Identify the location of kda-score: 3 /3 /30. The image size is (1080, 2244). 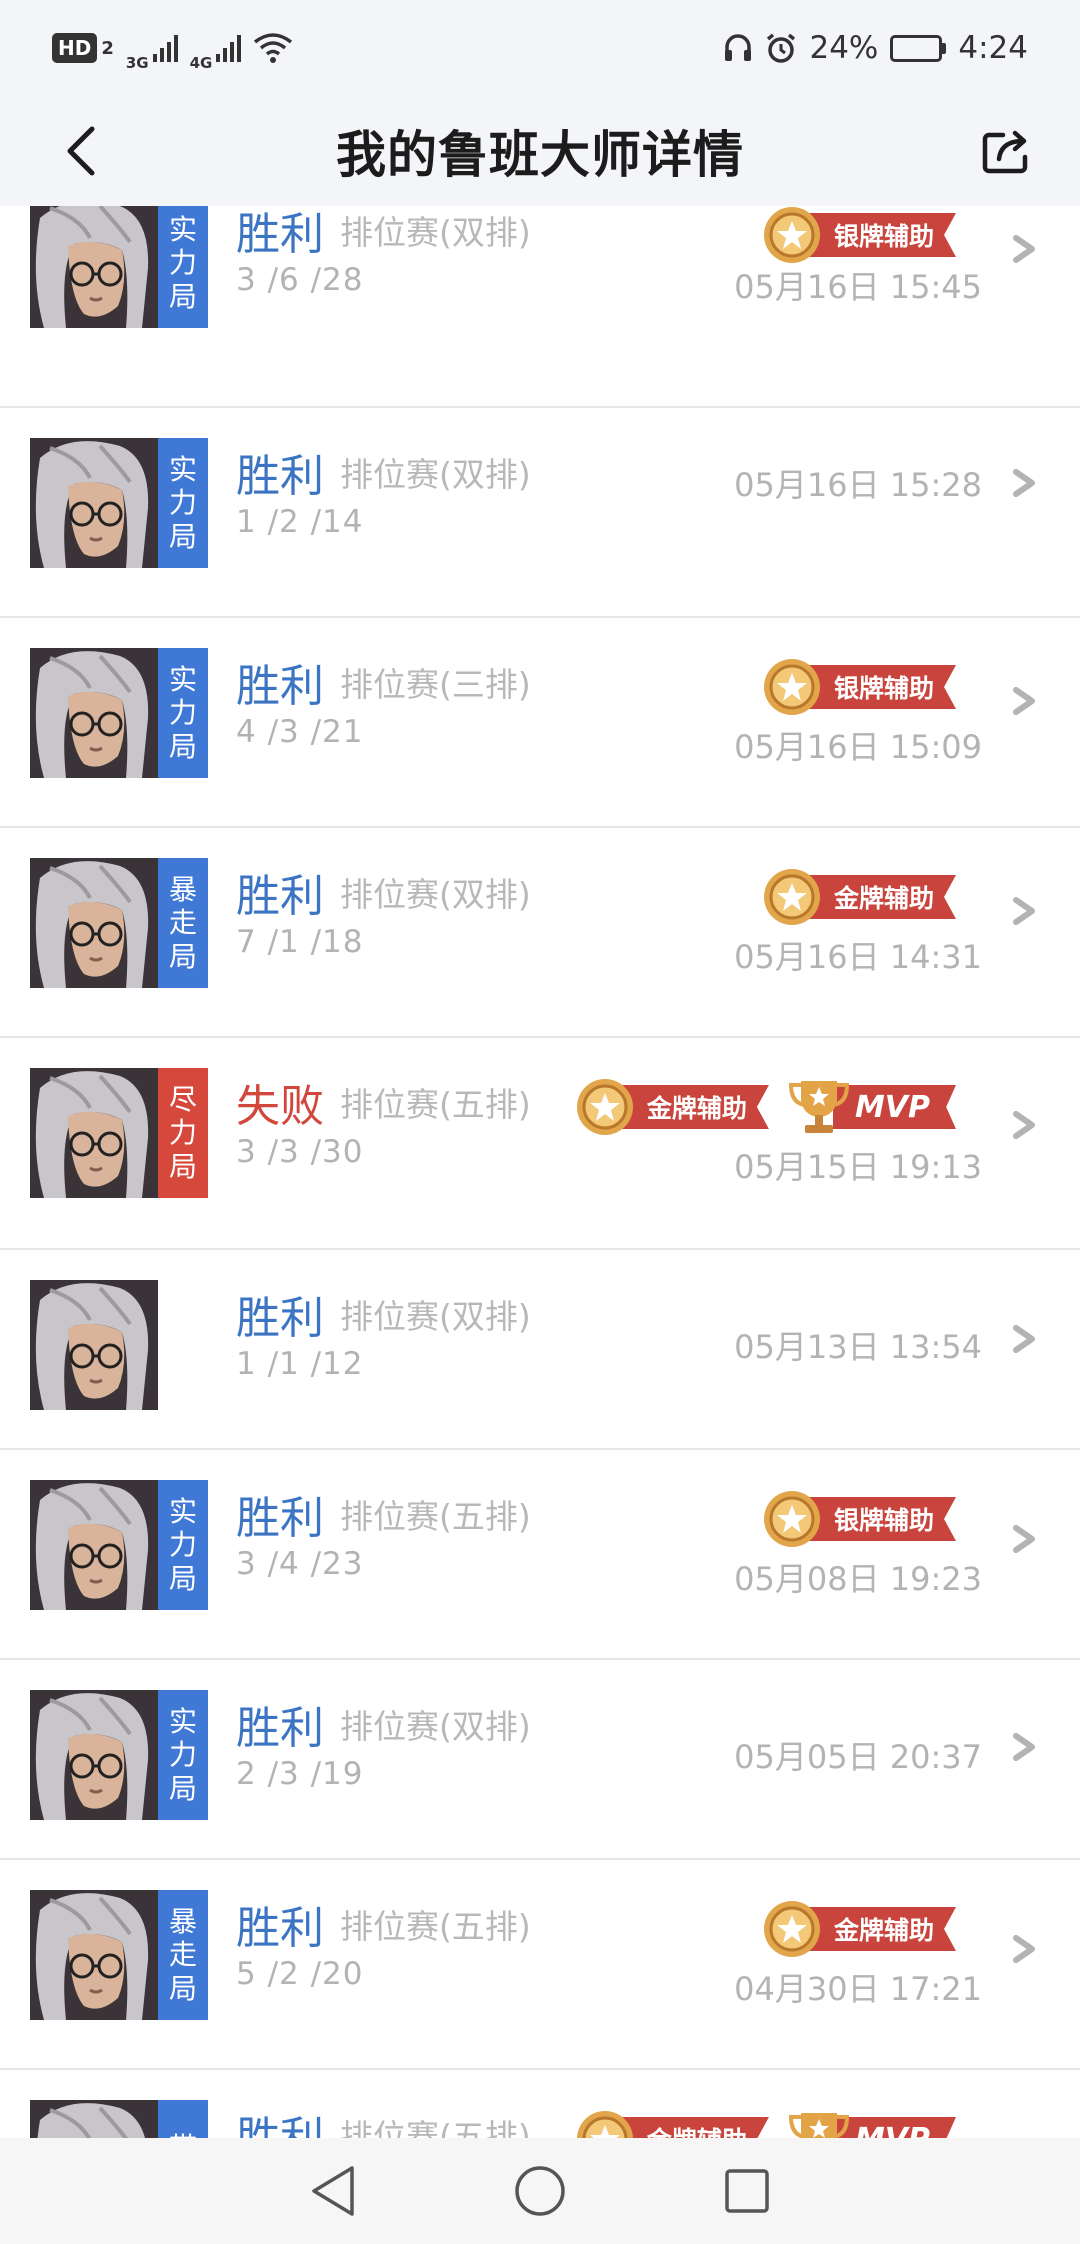
(300, 1152).